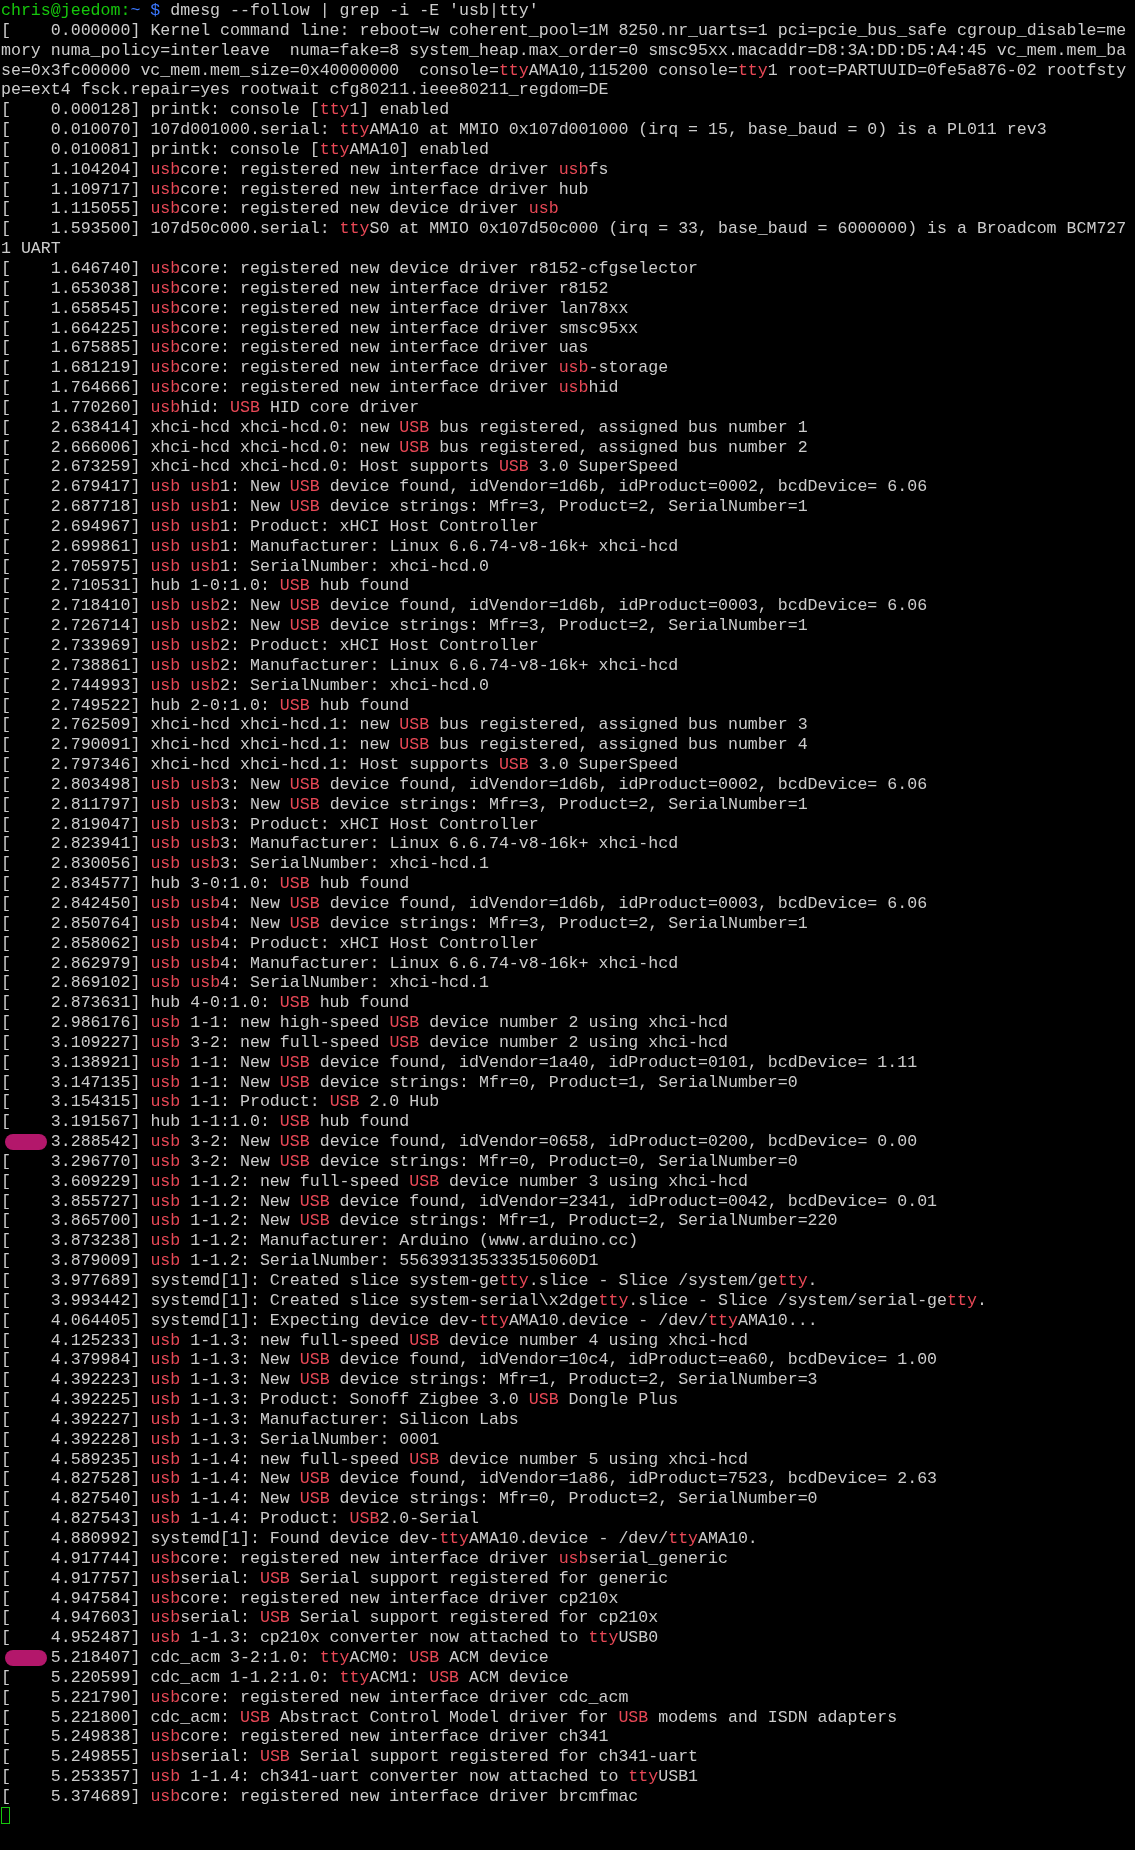 This screenshot has height=1850, width=1135. What do you see at coordinates (340, 1400) in the screenshot?
I see `log-line: [ 4.392225] usb 1-1.3: Product: Sonoff Zigbee 3.0 USB Dongle Plus` at bounding box center [340, 1400].